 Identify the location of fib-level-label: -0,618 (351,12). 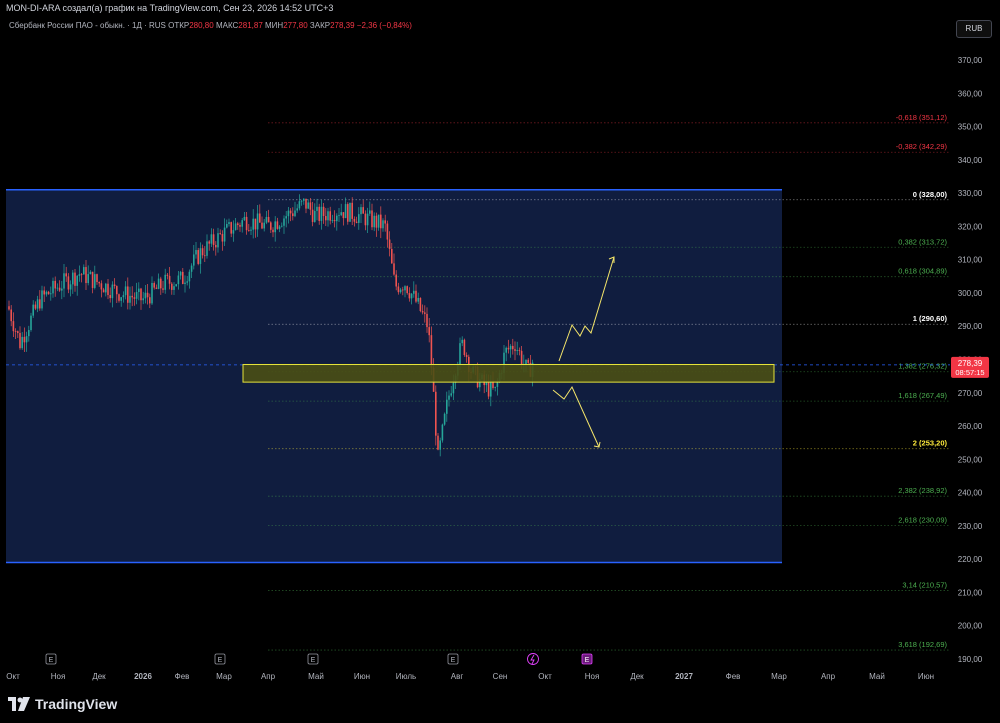
(922, 117).